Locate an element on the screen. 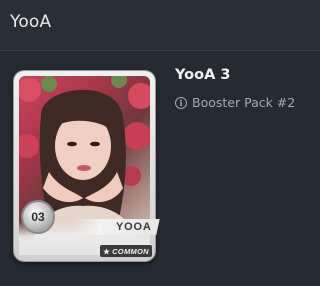  booster-pack-info: i Booster Pack #2 is located at coordinates (235, 102).